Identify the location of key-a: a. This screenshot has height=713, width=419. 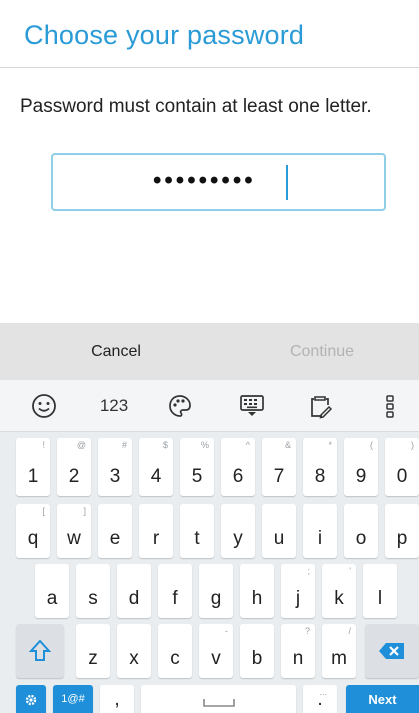
(52, 591).